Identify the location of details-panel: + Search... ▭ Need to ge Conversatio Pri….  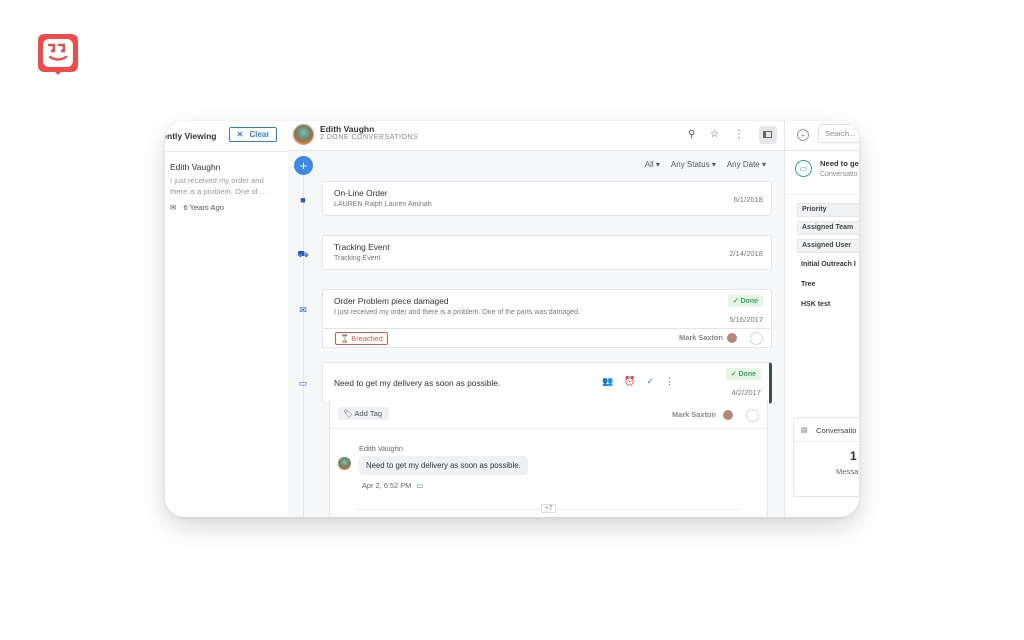
(821, 319).